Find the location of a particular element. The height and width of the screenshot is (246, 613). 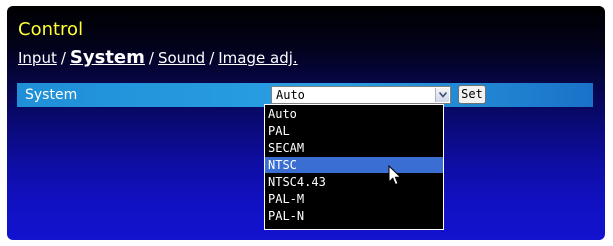

breadcrumb-image-adj-link: Image adj. is located at coordinates (257, 58).